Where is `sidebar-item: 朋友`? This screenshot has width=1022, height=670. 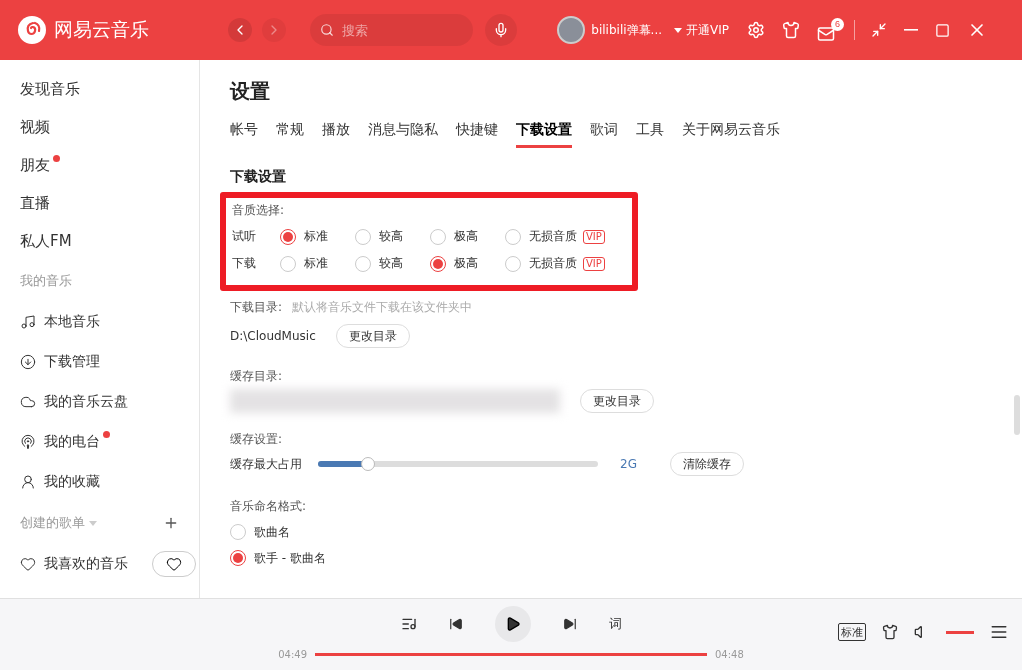 sidebar-item: 朋友 is located at coordinates (40, 165).